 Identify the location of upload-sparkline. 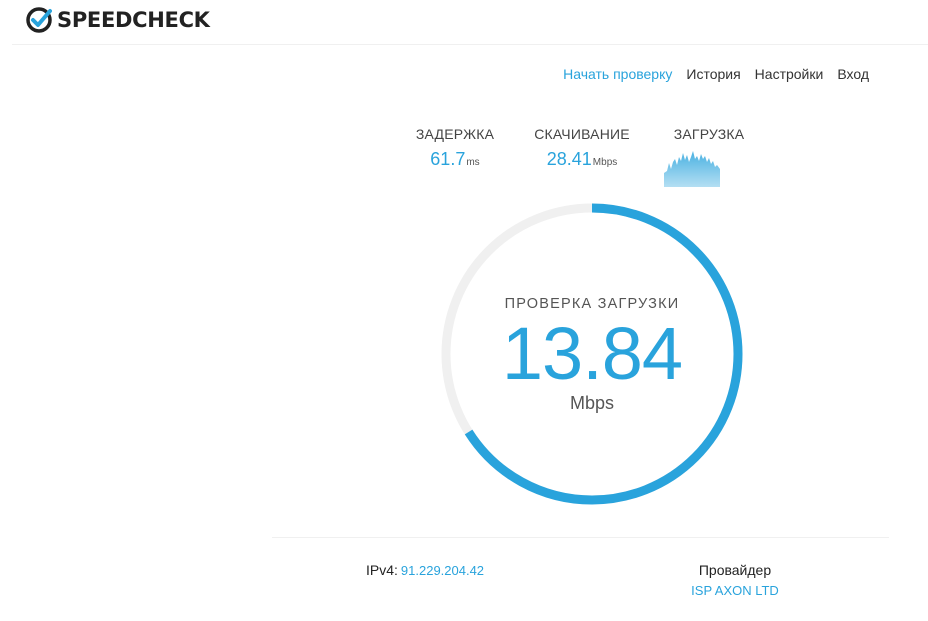
(692, 169).